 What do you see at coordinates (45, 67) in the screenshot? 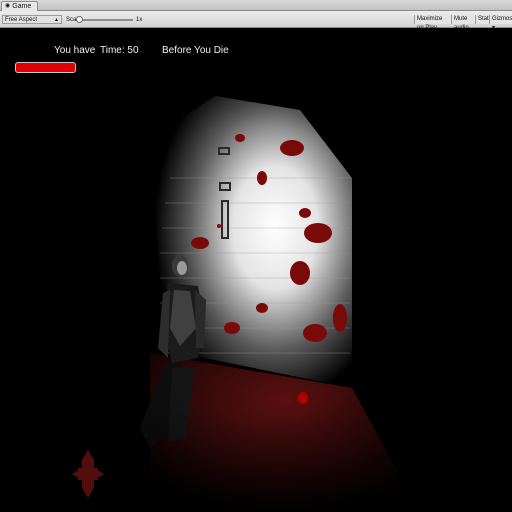
I see `health-bar` at bounding box center [45, 67].